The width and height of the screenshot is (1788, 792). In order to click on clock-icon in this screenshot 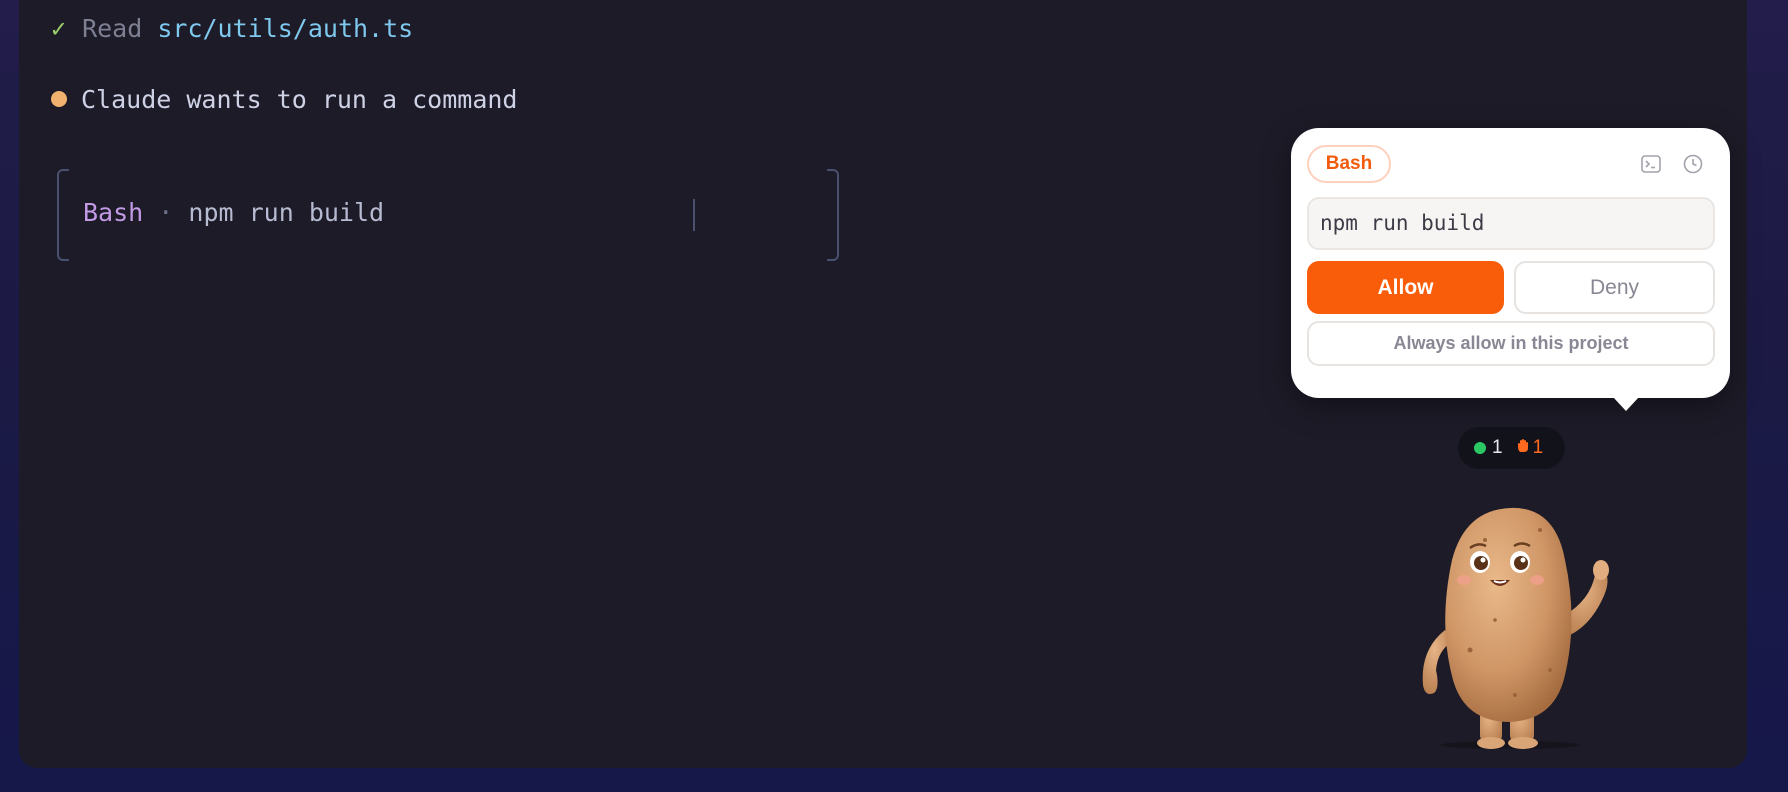, I will do `click(1693, 164)`.